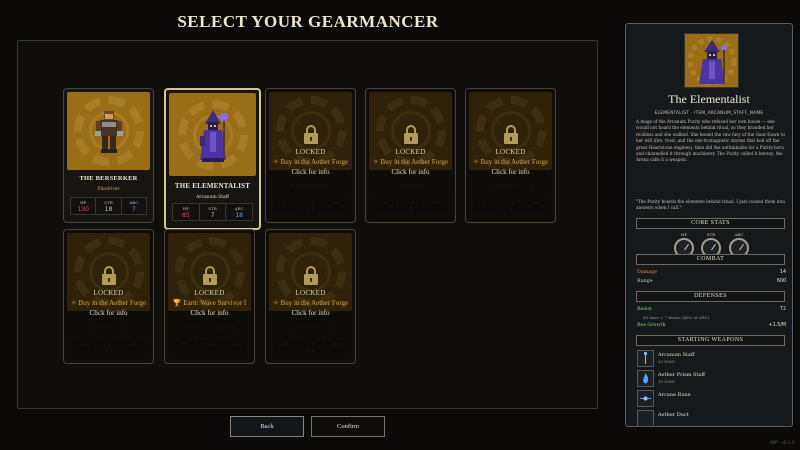  What do you see at coordinates (645, 398) in the screenshot?
I see `rune-icon` at bounding box center [645, 398].